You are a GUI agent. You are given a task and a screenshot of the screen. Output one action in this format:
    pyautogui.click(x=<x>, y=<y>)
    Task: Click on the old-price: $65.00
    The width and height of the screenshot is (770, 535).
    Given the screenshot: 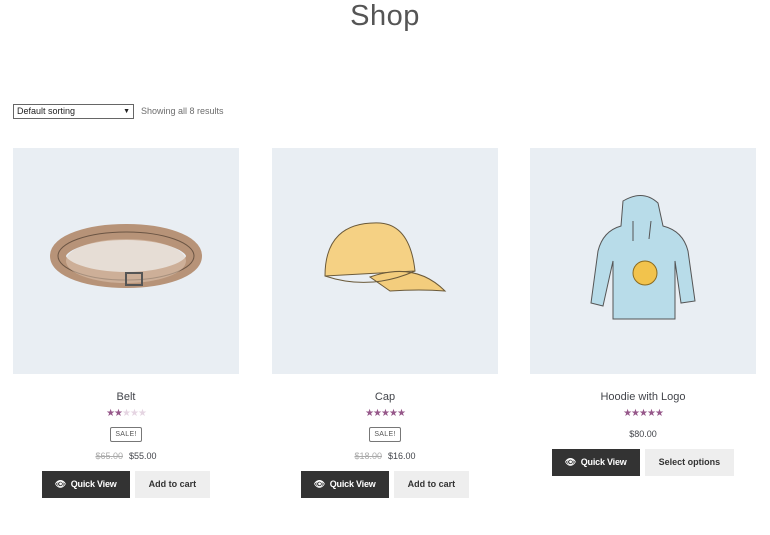 What is the action you would take?
    pyautogui.click(x=109, y=456)
    